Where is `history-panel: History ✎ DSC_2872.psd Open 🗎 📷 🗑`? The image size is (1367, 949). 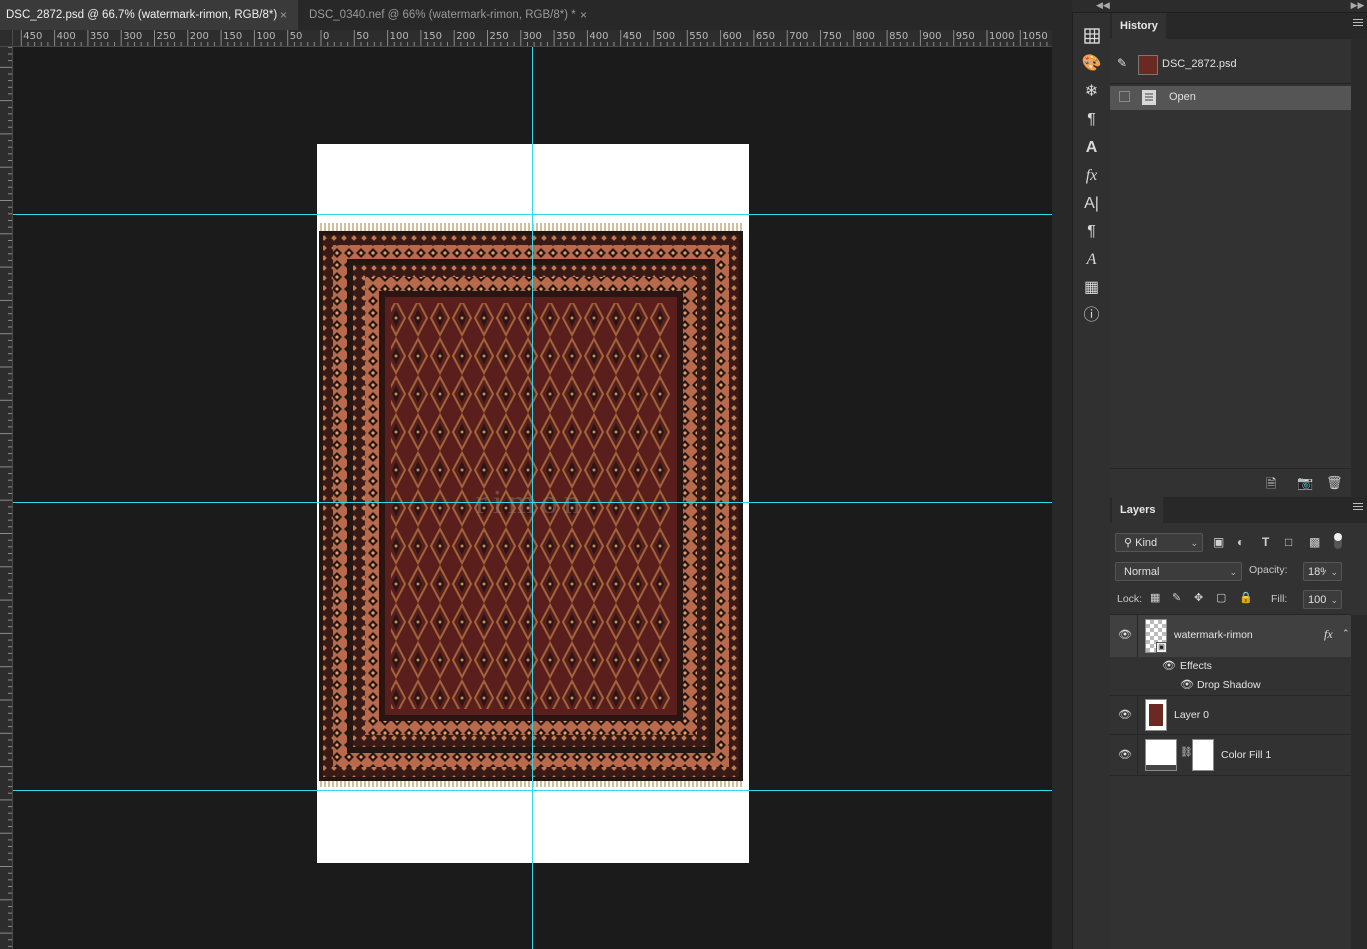
history-panel: History ✎ DSC_2872.psd Open 🗎 📷 🗑 is located at coordinates (1238, 255).